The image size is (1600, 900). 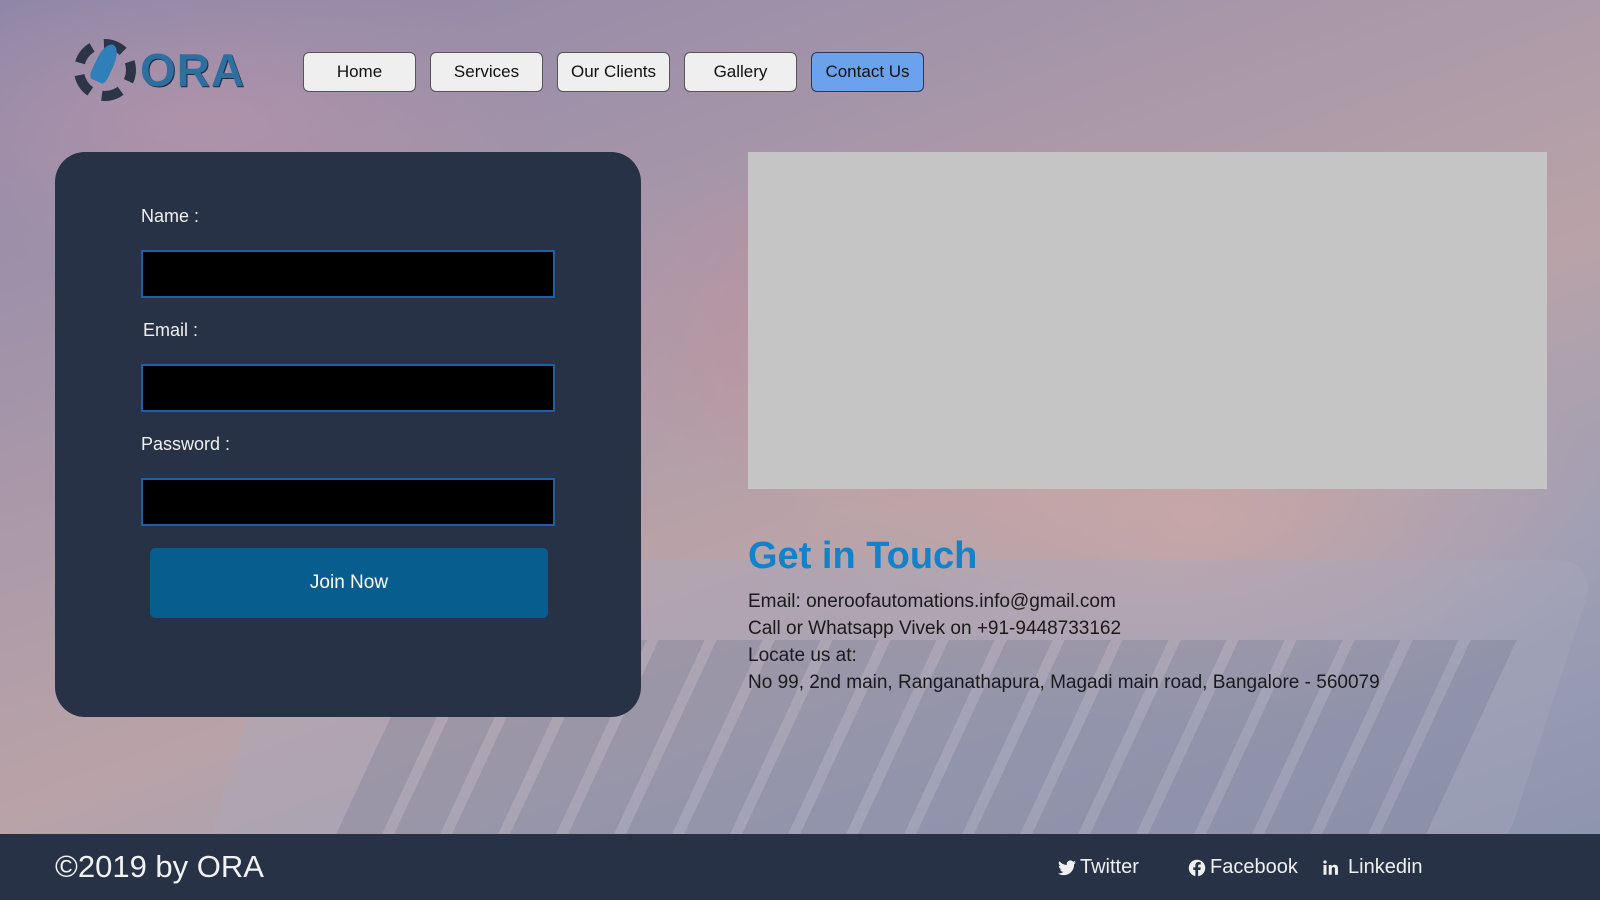 What do you see at coordinates (1067, 867) in the screenshot?
I see `twitter-icon` at bounding box center [1067, 867].